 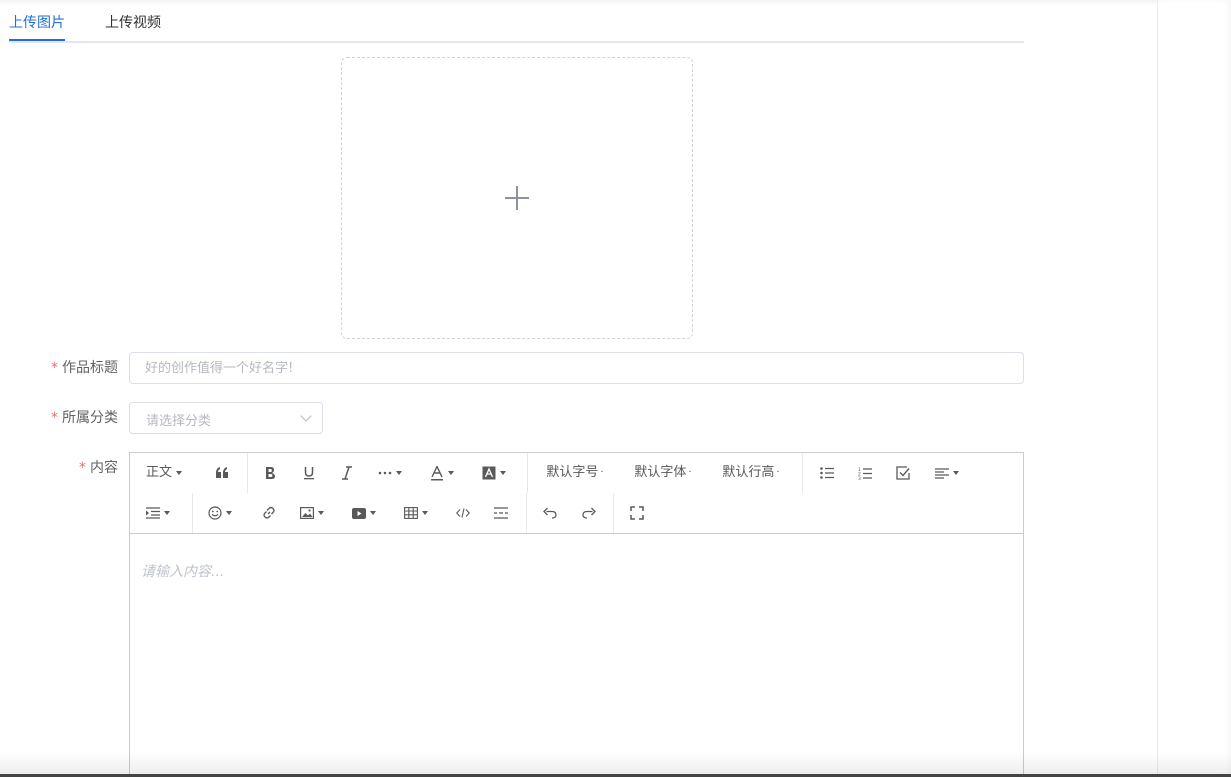 I want to click on bulleted-list-icon, so click(x=827, y=473).